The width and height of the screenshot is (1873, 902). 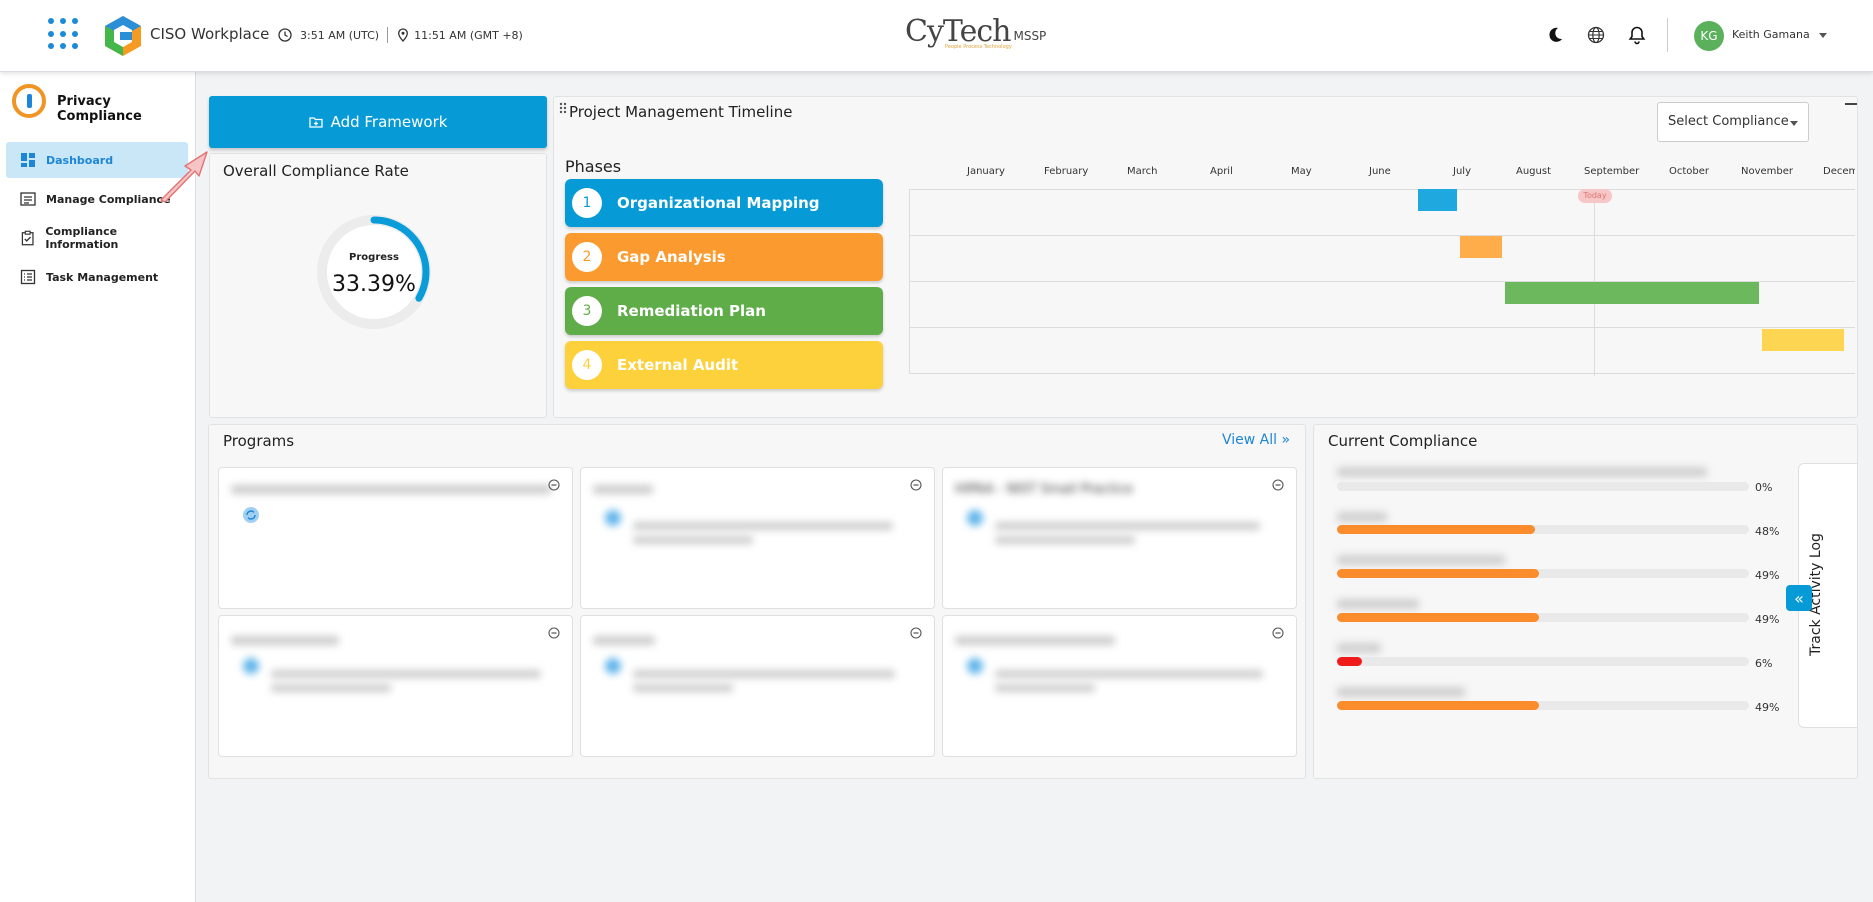 I want to click on ciso-workplace-logo, so click(x=123, y=36).